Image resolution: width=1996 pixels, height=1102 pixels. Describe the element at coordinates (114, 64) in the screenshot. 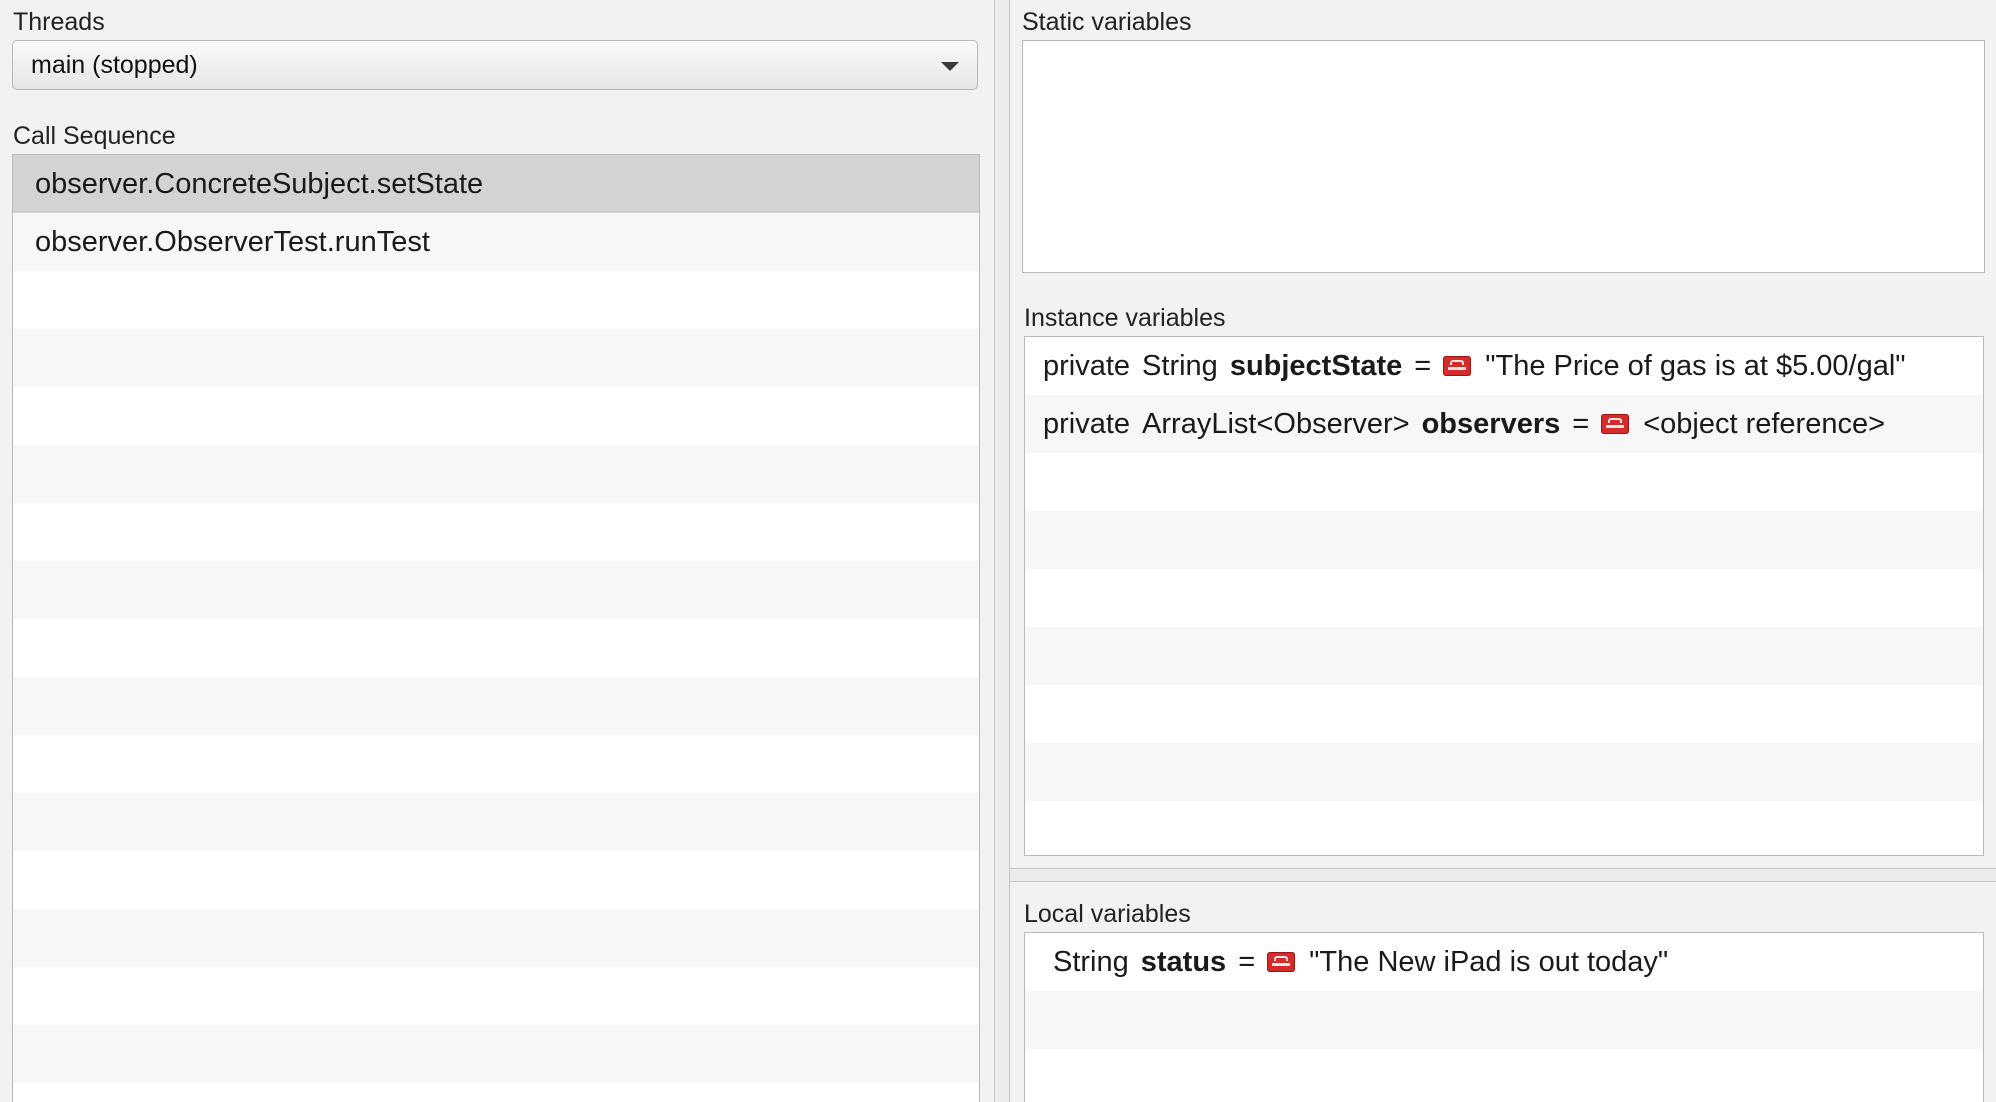

I see `threads-dropdown-value: main (stopped)` at that location.